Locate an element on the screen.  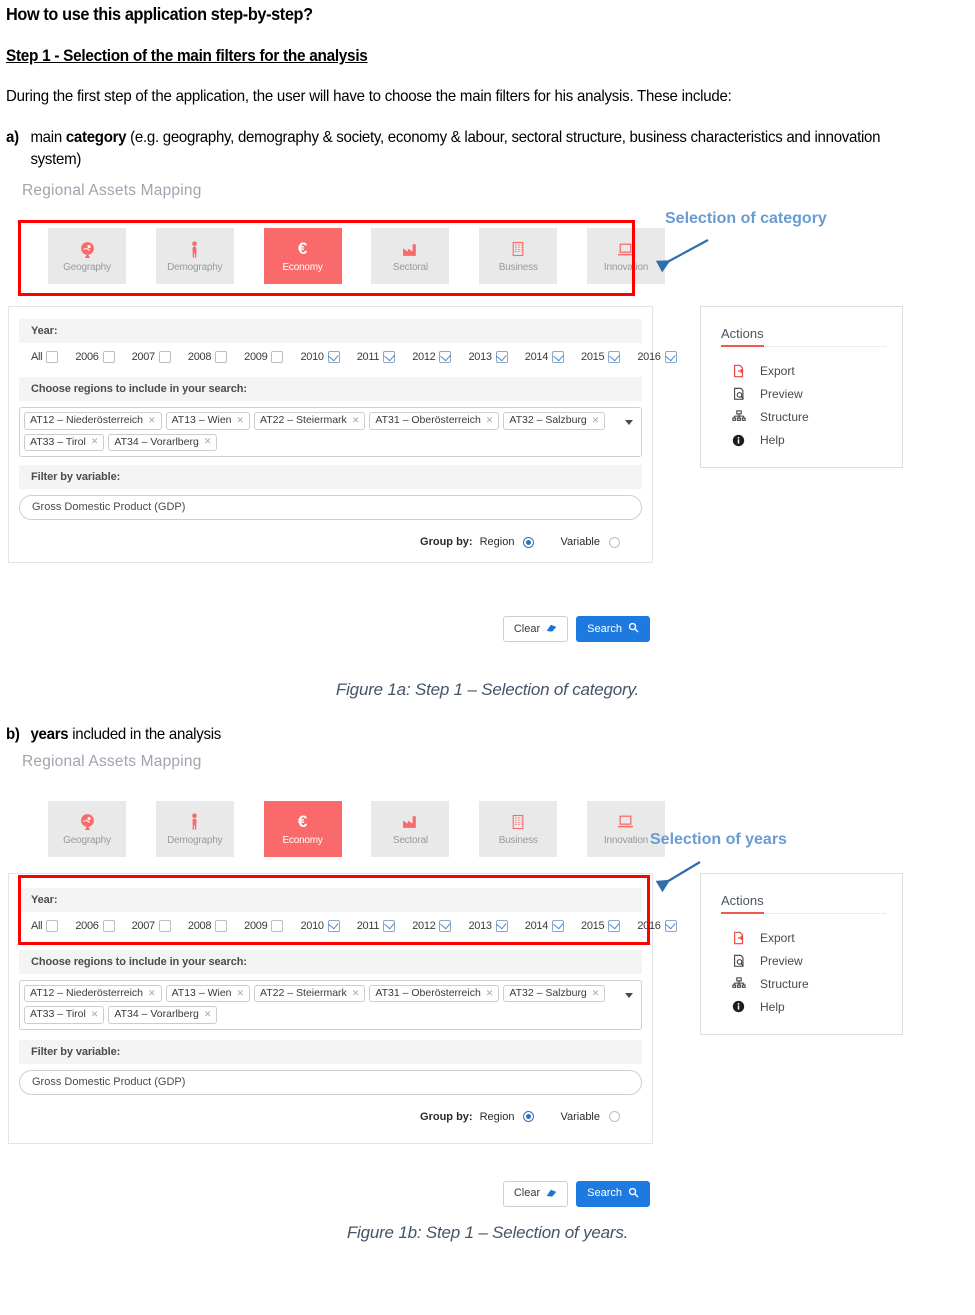
year-item-2015: 2015 is located at coordinates (601, 925).